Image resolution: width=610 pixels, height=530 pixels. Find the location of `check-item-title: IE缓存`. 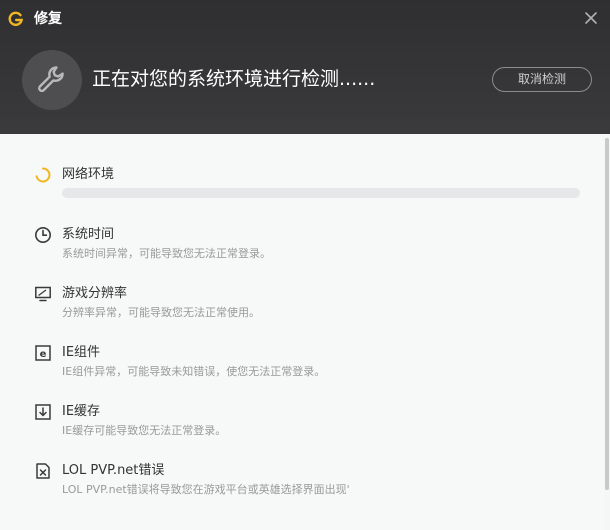

check-item-title: IE缓存 is located at coordinates (81, 411).